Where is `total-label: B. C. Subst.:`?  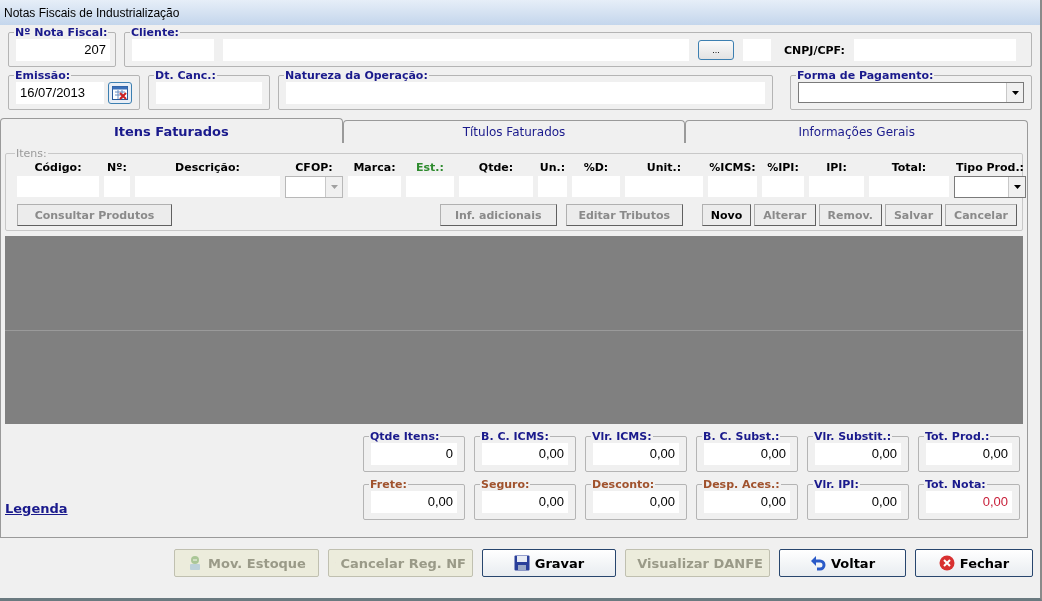
total-label: B. C. Subst.: is located at coordinates (741, 436).